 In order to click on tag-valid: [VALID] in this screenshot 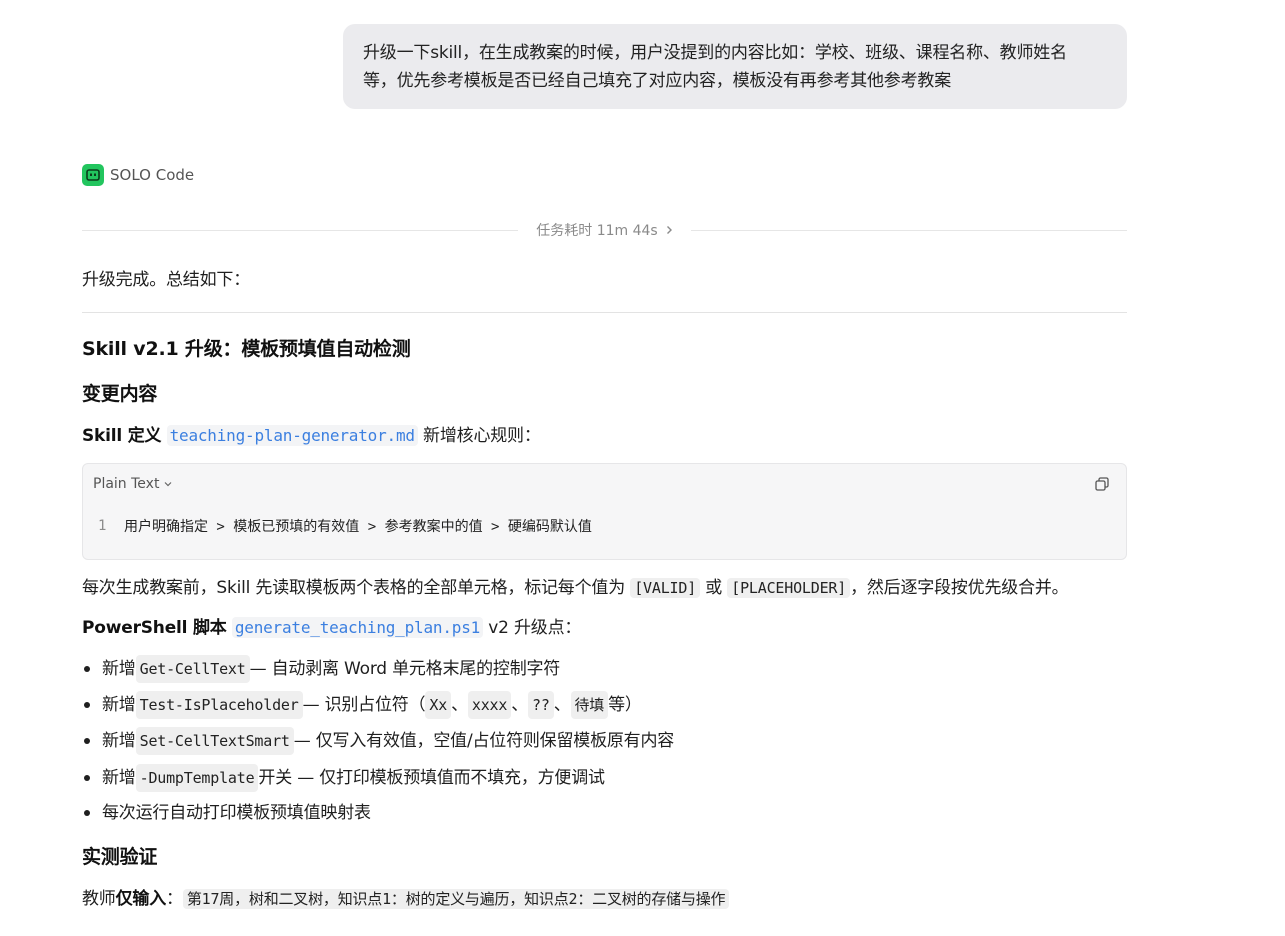, I will do `click(665, 588)`.